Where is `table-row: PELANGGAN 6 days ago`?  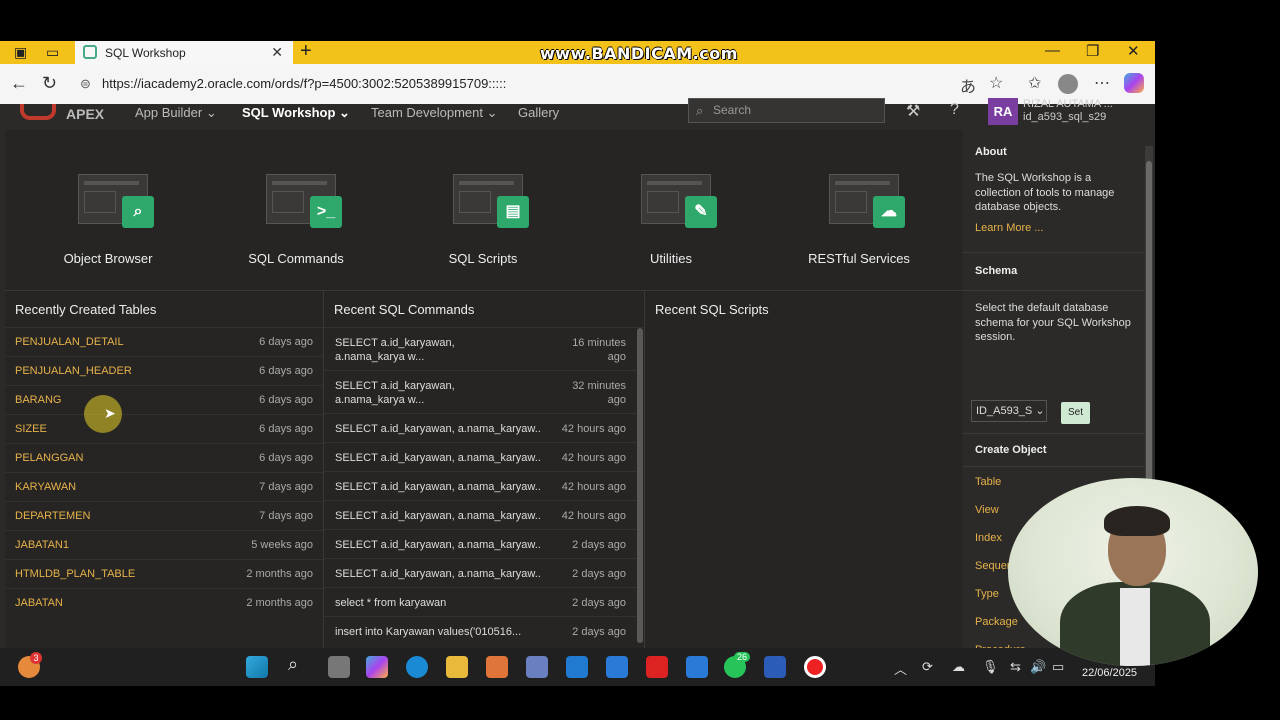 table-row: PELANGGAN 6 days ago is located at coordinates (164, 457).